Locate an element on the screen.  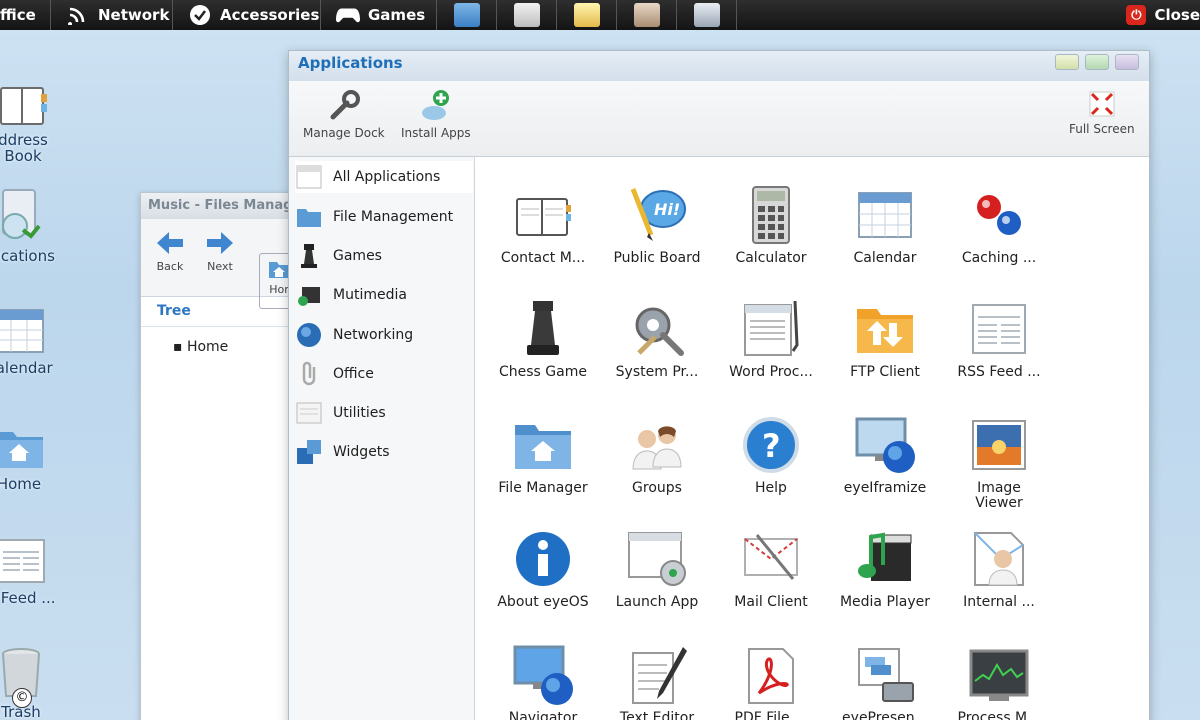
caching-icon is located at coordinates (999, 215).